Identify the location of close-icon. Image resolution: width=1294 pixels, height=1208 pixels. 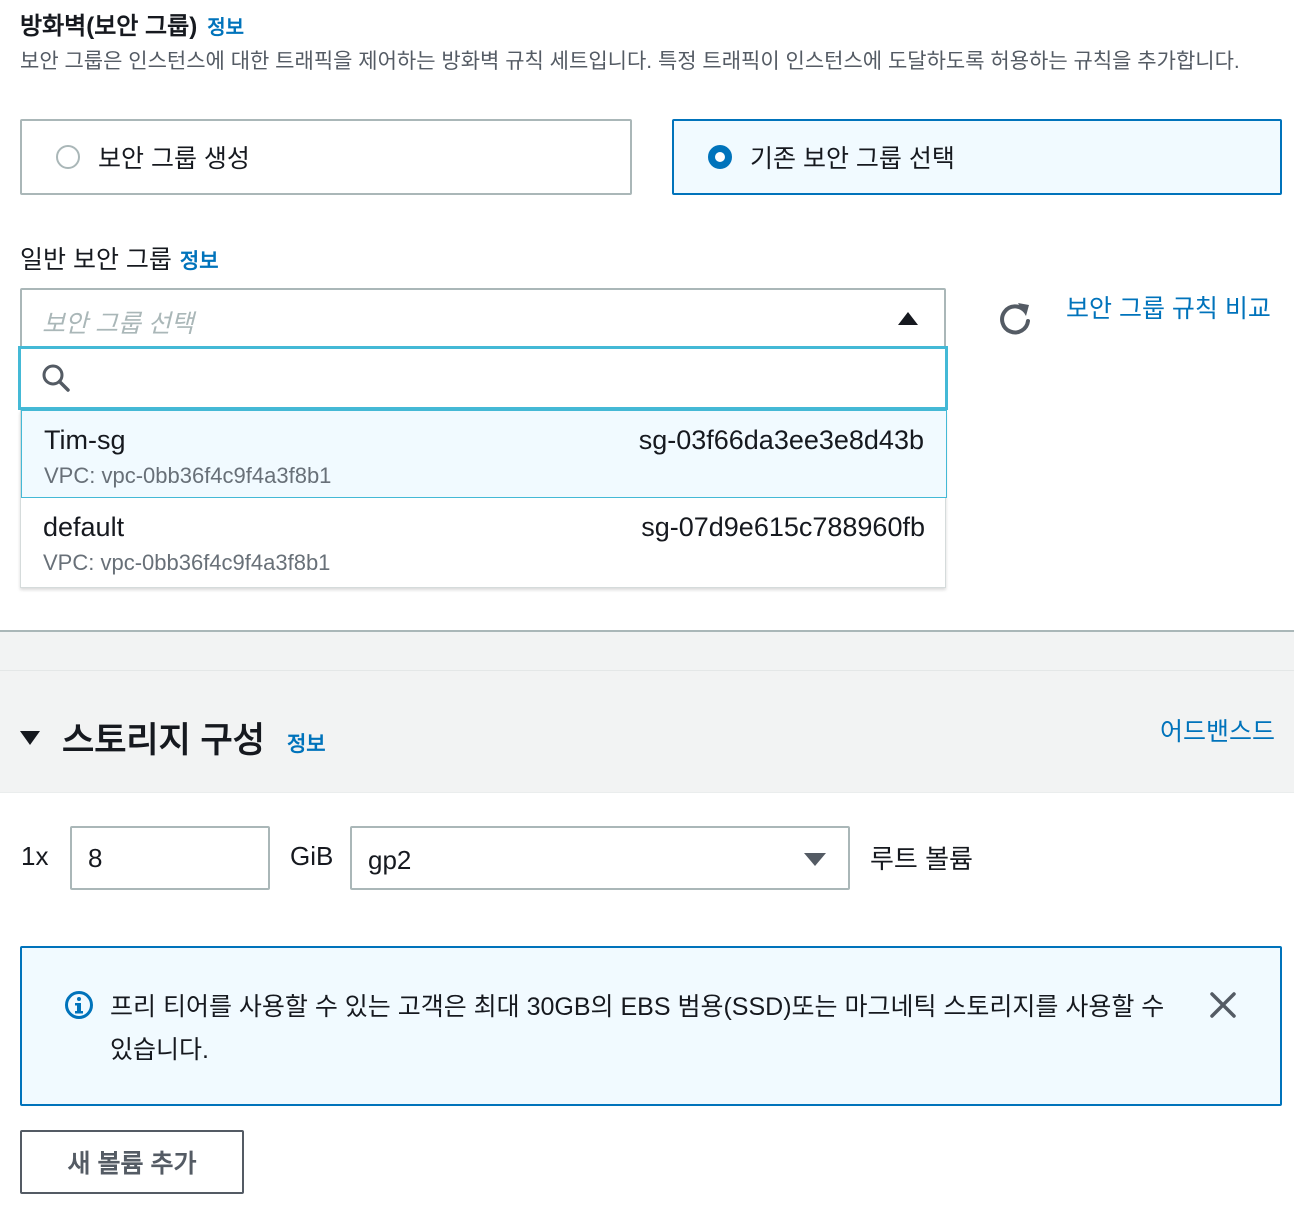
(1223, 1005).